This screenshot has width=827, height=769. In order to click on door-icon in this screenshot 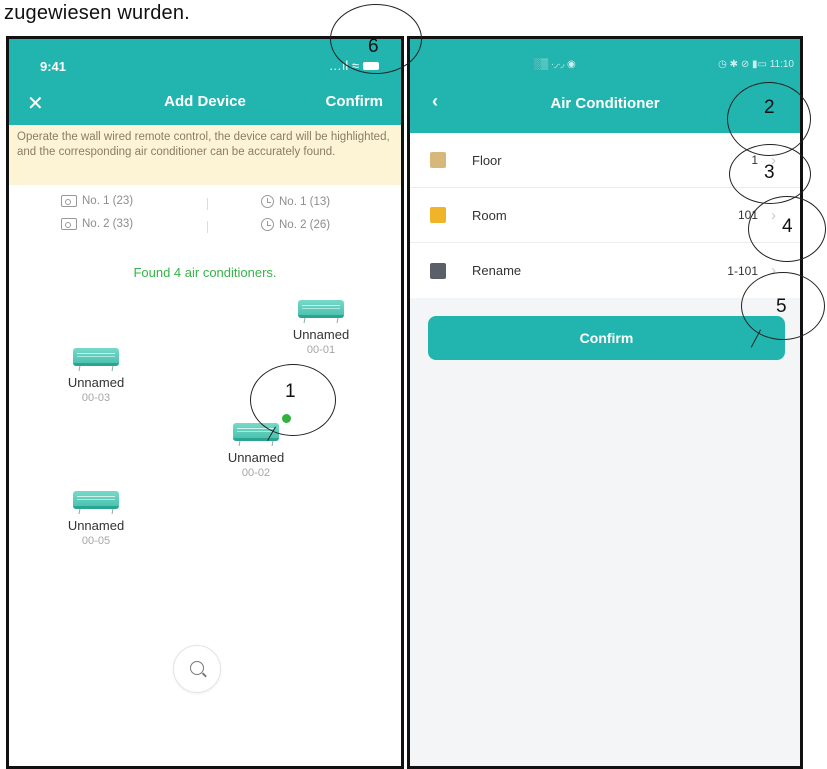, I will do `click(438, 215)`.